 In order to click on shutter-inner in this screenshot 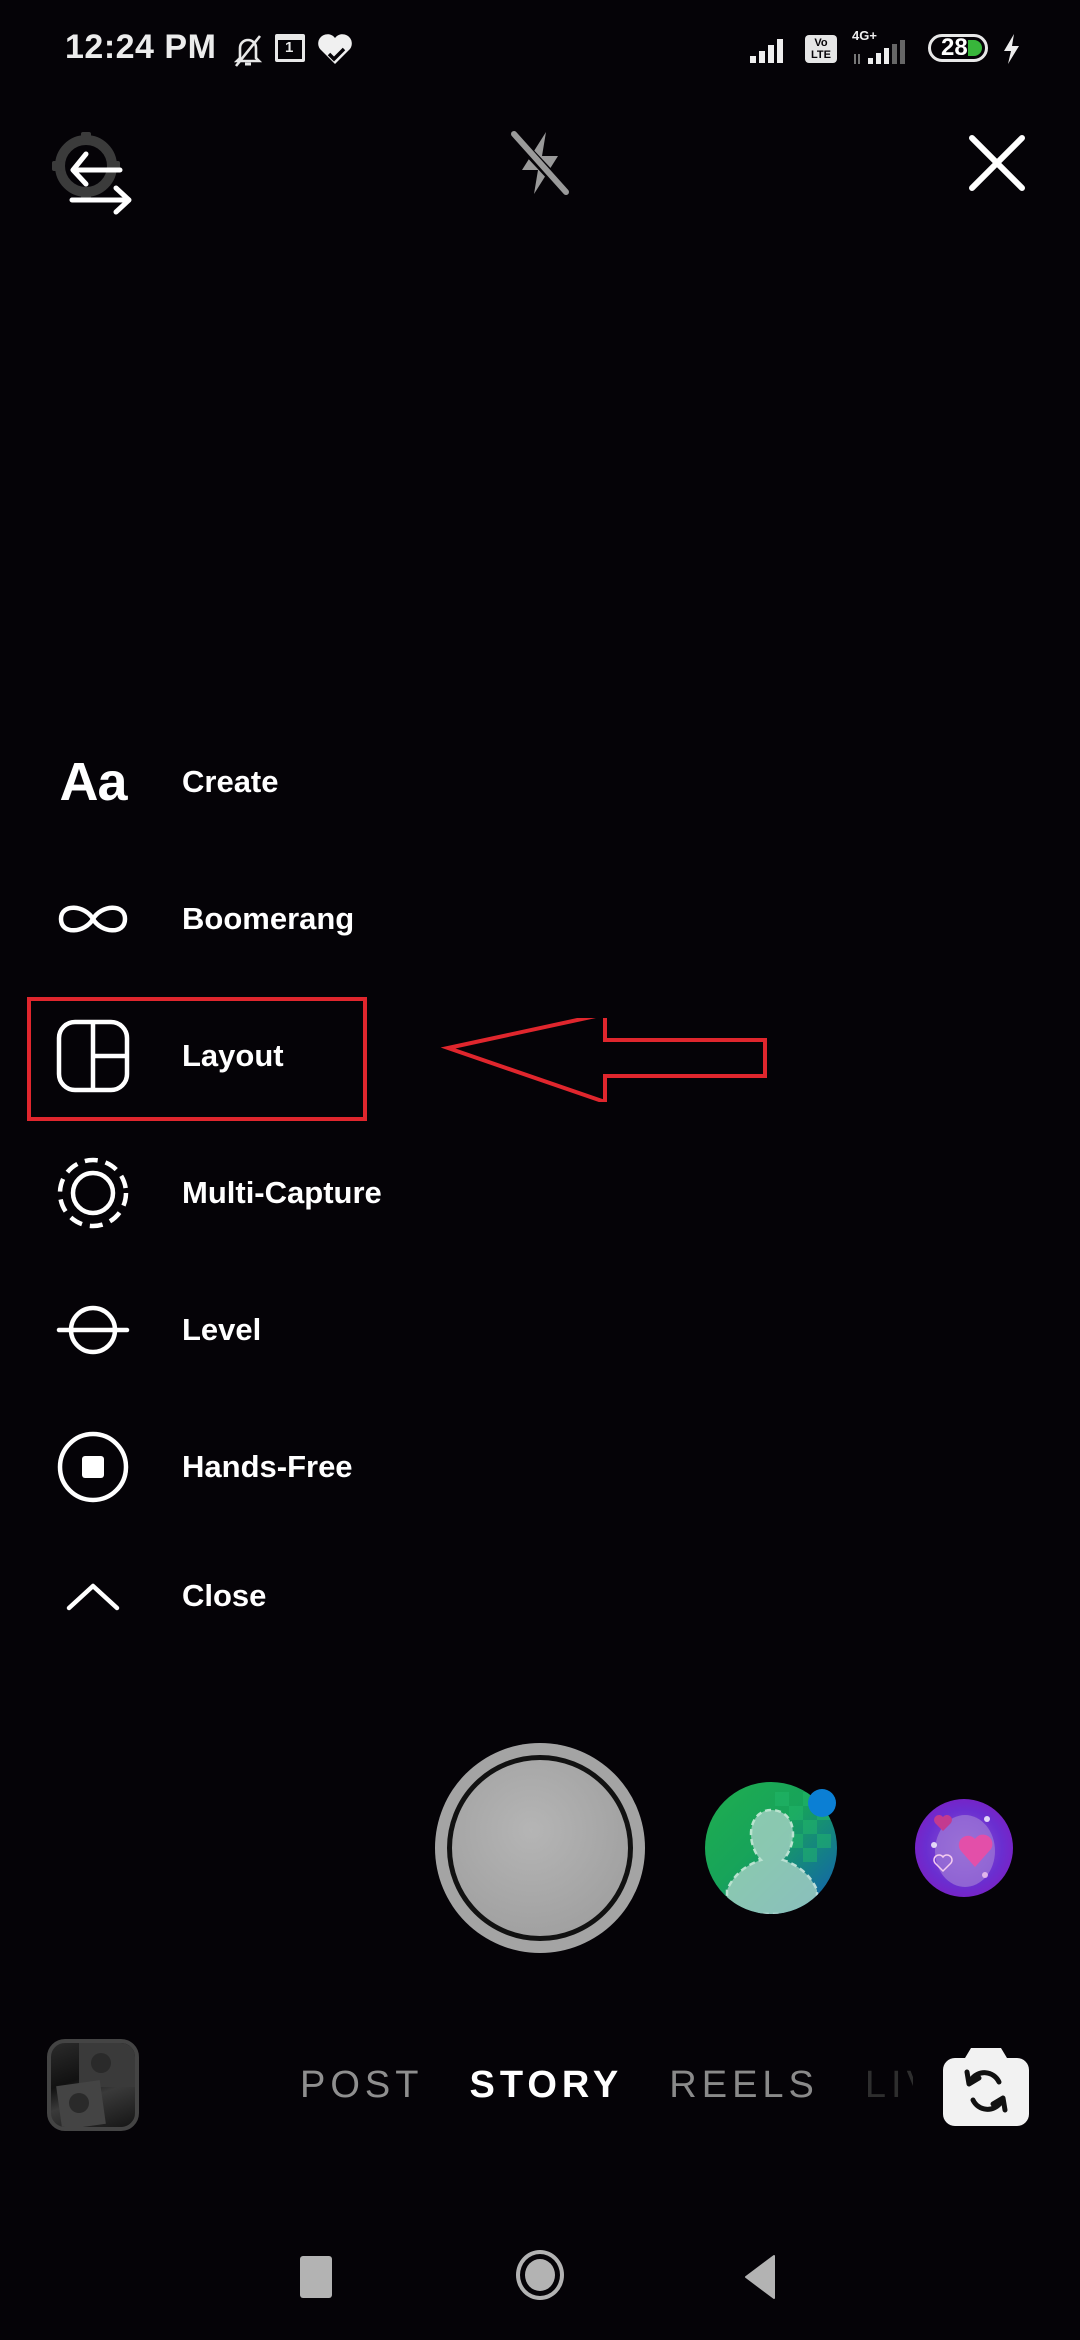, I will do `click(540, 1848)`.